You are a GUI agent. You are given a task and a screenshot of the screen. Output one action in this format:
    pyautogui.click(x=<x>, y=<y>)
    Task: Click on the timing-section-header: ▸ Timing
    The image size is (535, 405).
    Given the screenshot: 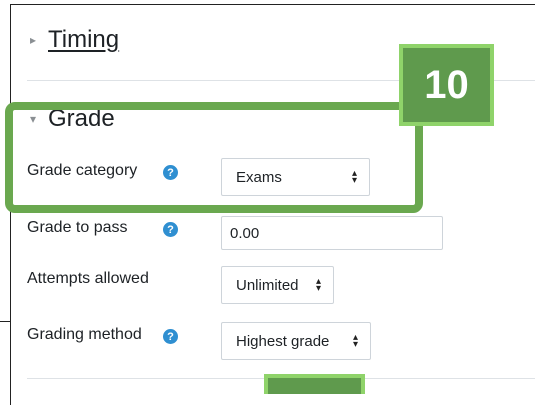 What is the action you would take?
    pyautogui.click(x=74, y=40)
    